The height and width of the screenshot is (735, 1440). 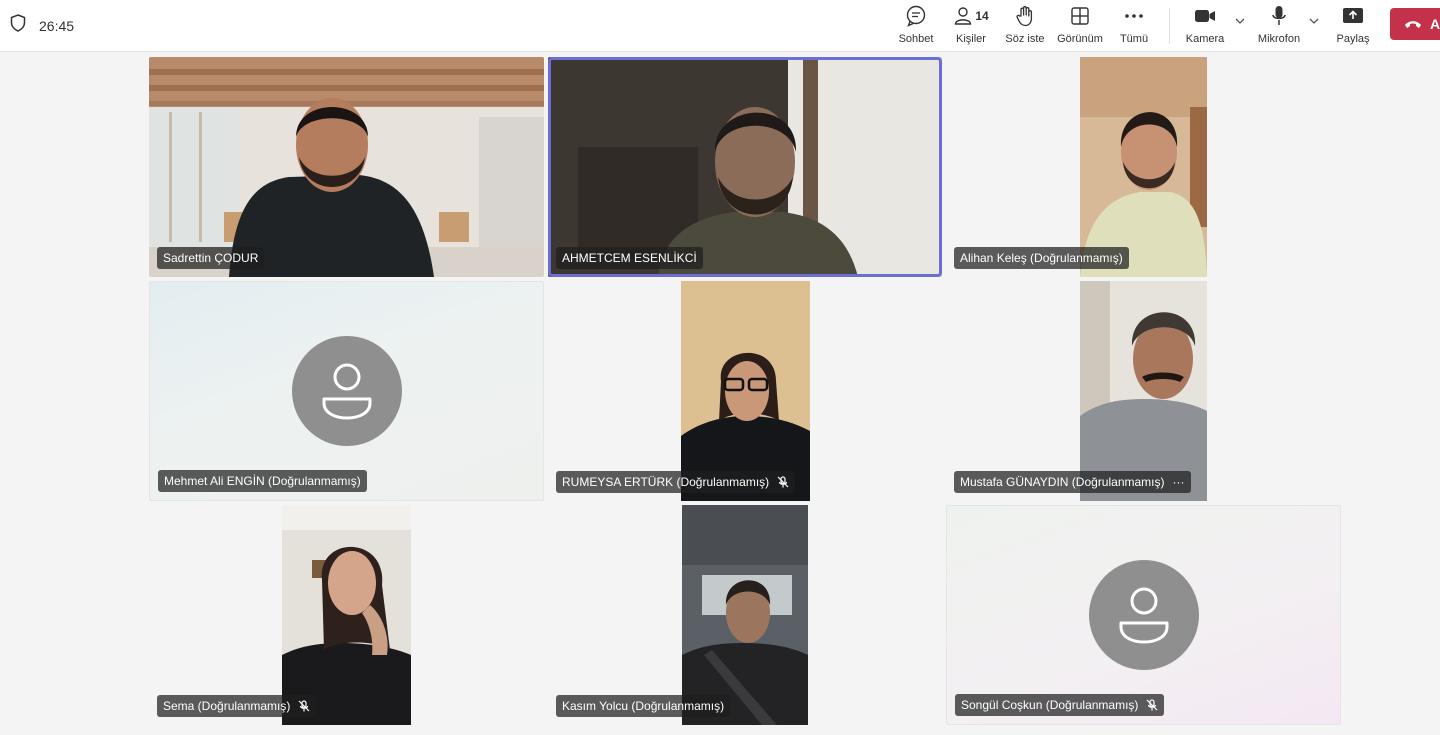 I want to click on leave-button: A, so click(x=1415, y=24).